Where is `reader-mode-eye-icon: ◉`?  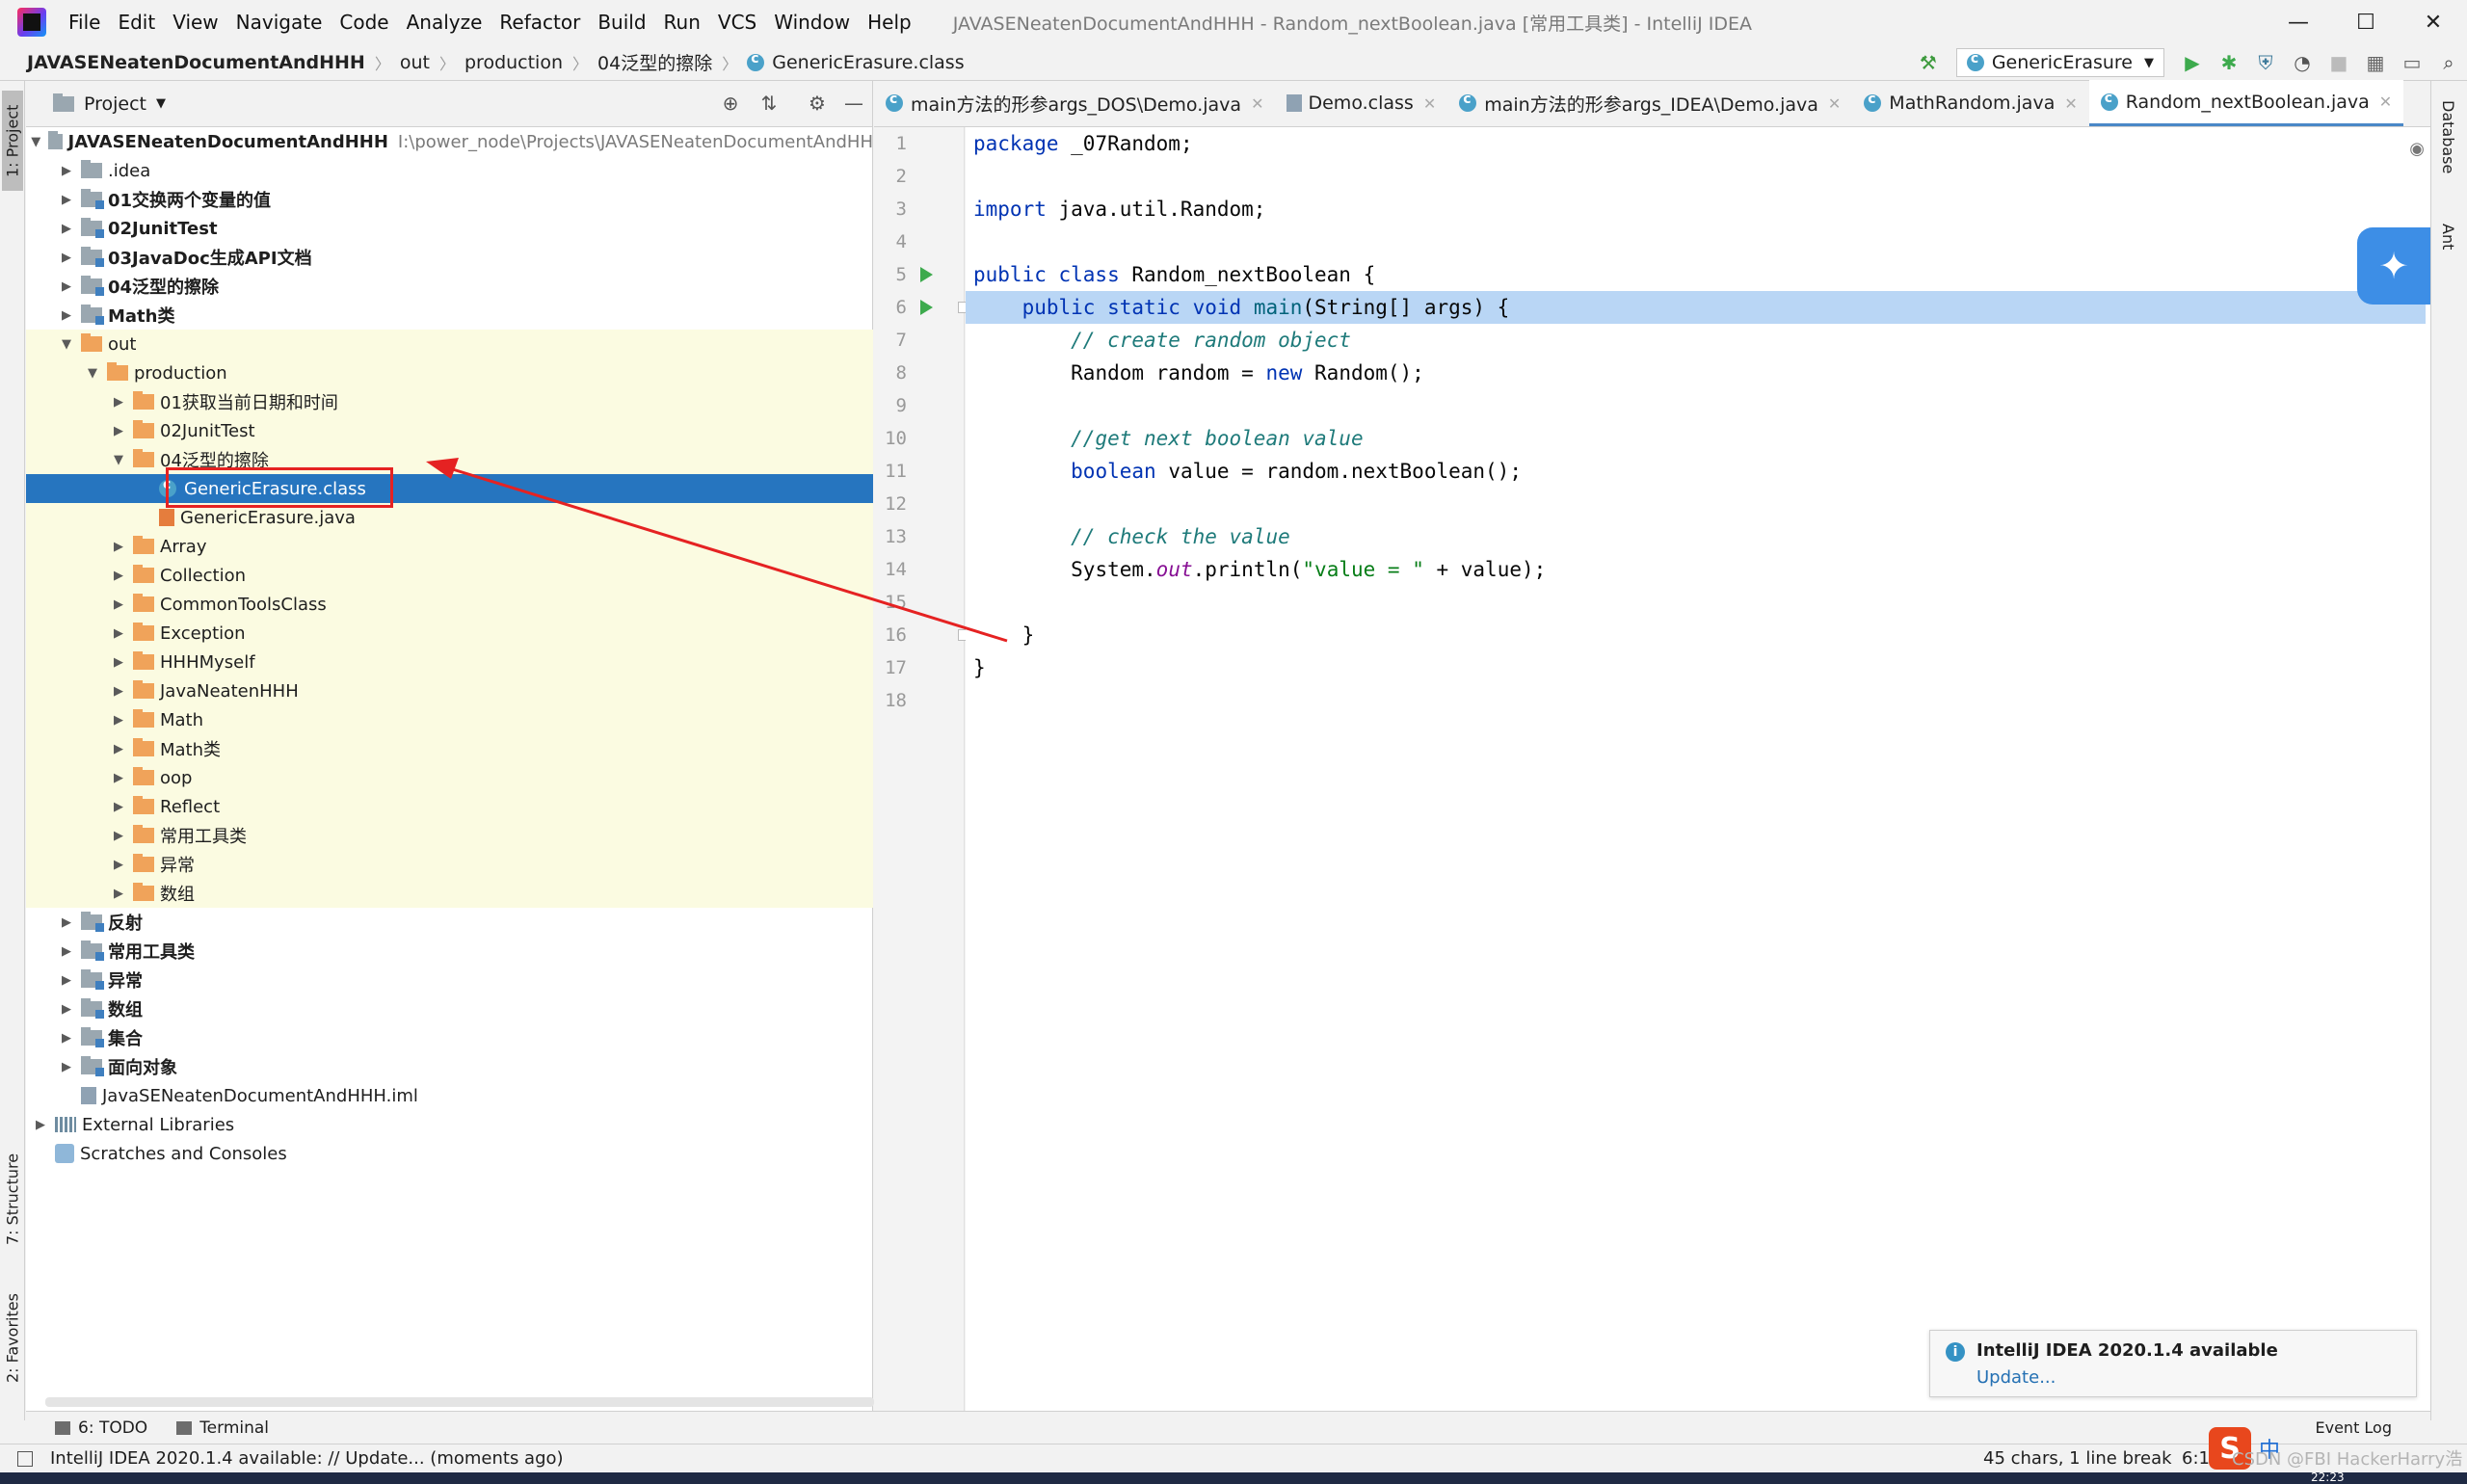 reader-mode-eye-icon: ◉ is located at coordinates (2417, 149).